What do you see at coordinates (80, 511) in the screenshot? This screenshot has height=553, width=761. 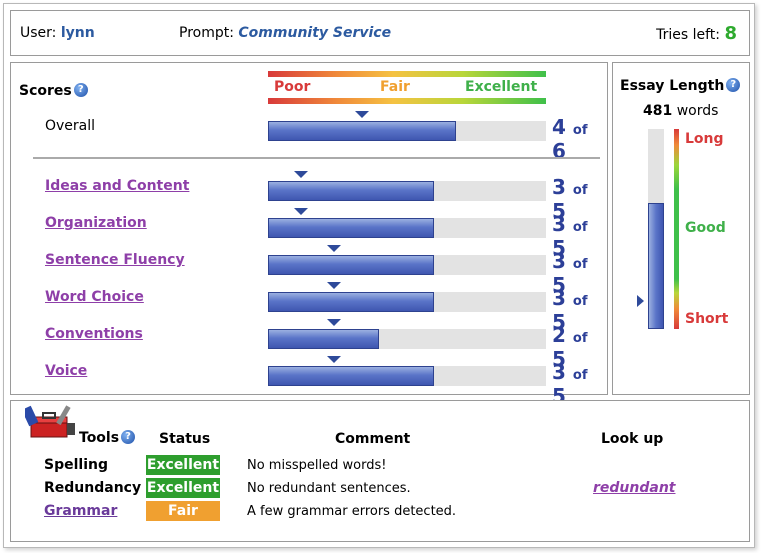 I see `tool-name: Grammar` at bounding box center [80, 511].